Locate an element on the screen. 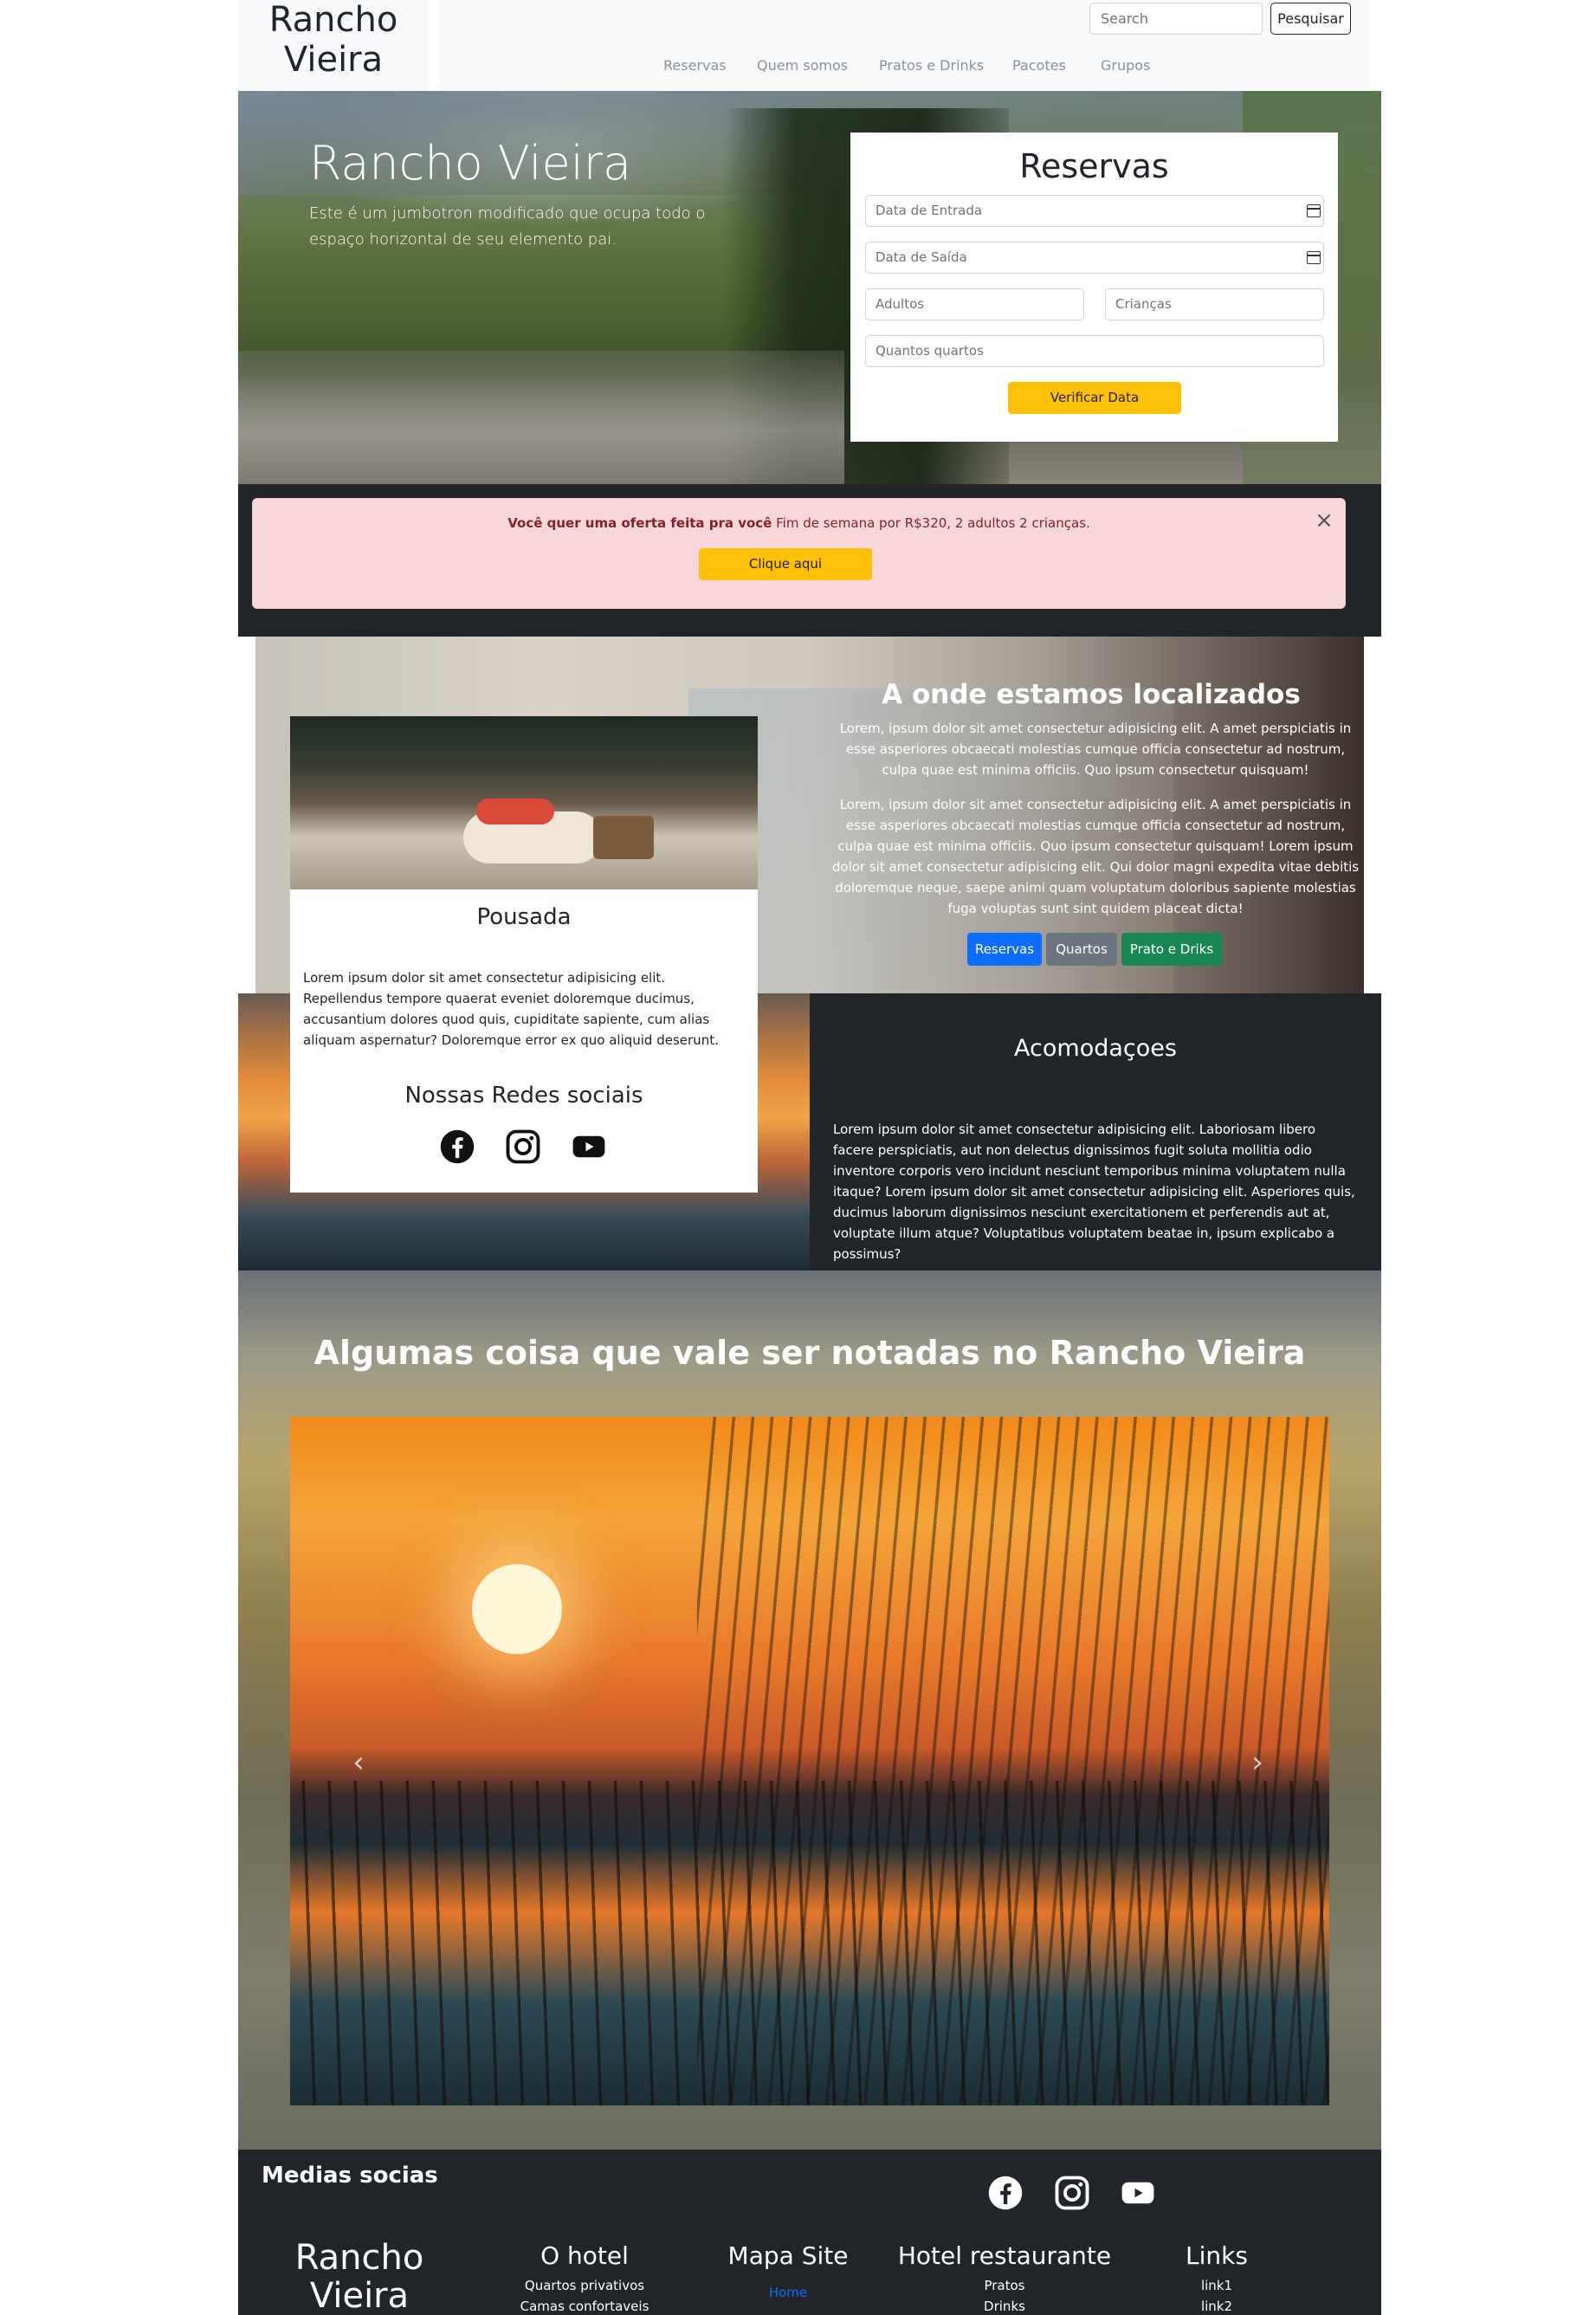  carousel-reeds-foreground is located at coordinates (809, 1943).